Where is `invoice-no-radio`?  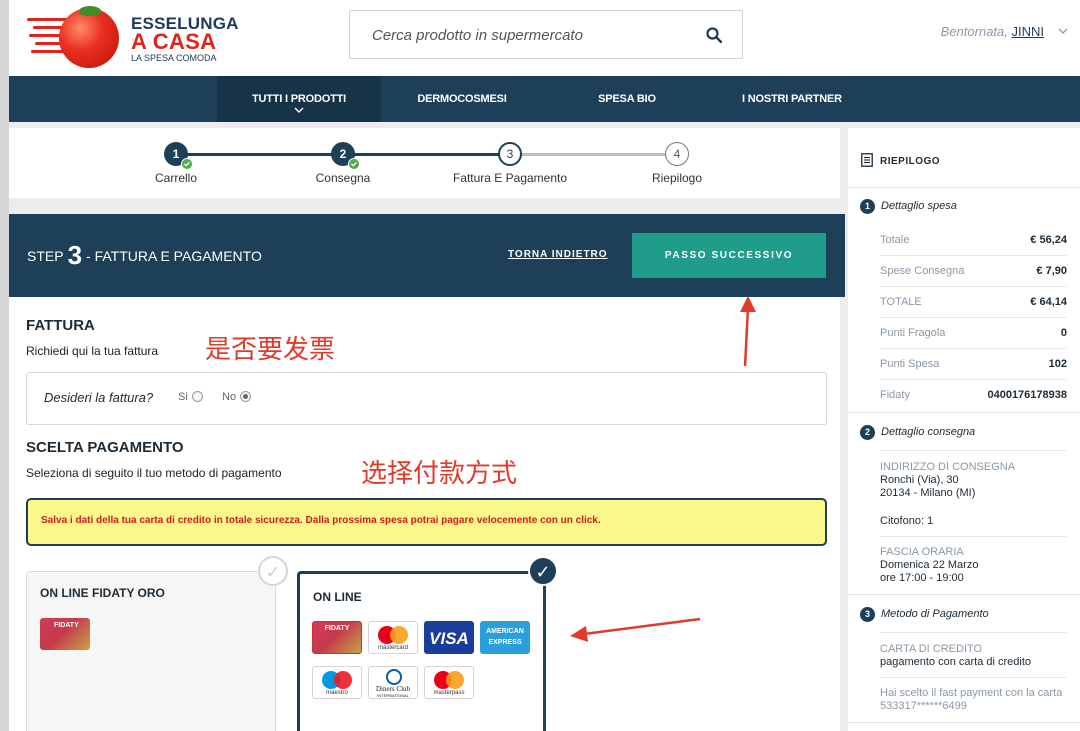 invoice-no-radio is located at coordinates (245, 396).